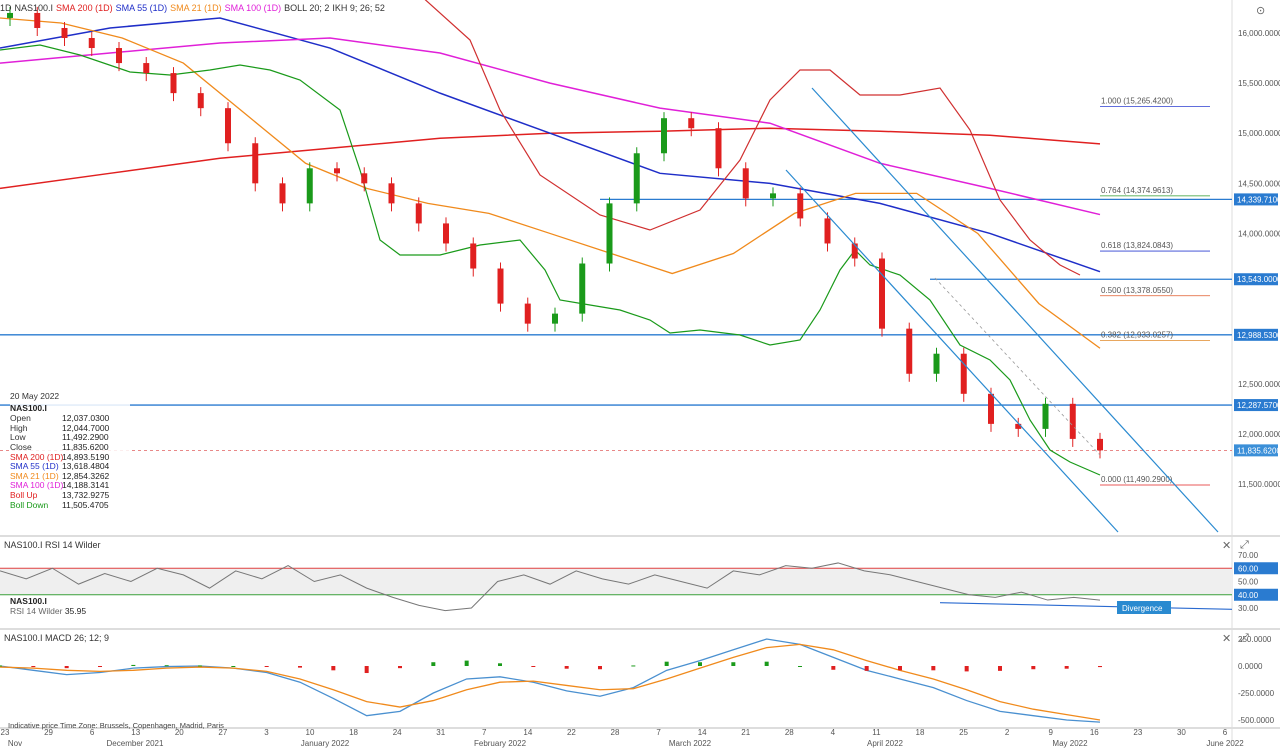 The height and width of the screenshot is (755, 1280). I want to click on legend-item: IKH 9; 26; 52, so click(358, 8).